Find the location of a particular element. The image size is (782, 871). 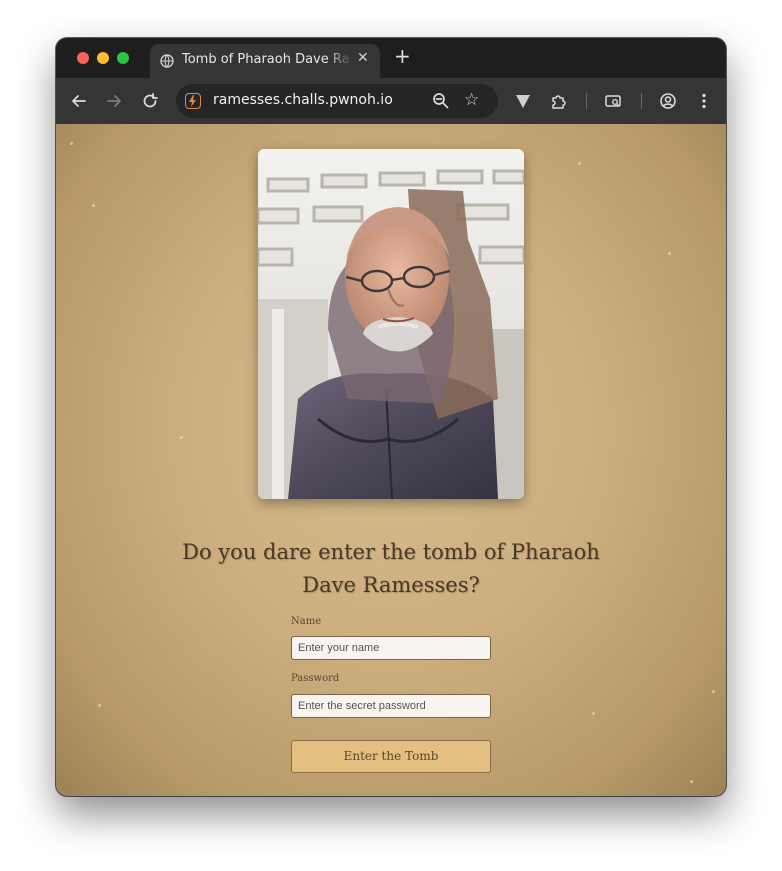

back-icon is located at coordinates (79, 101).